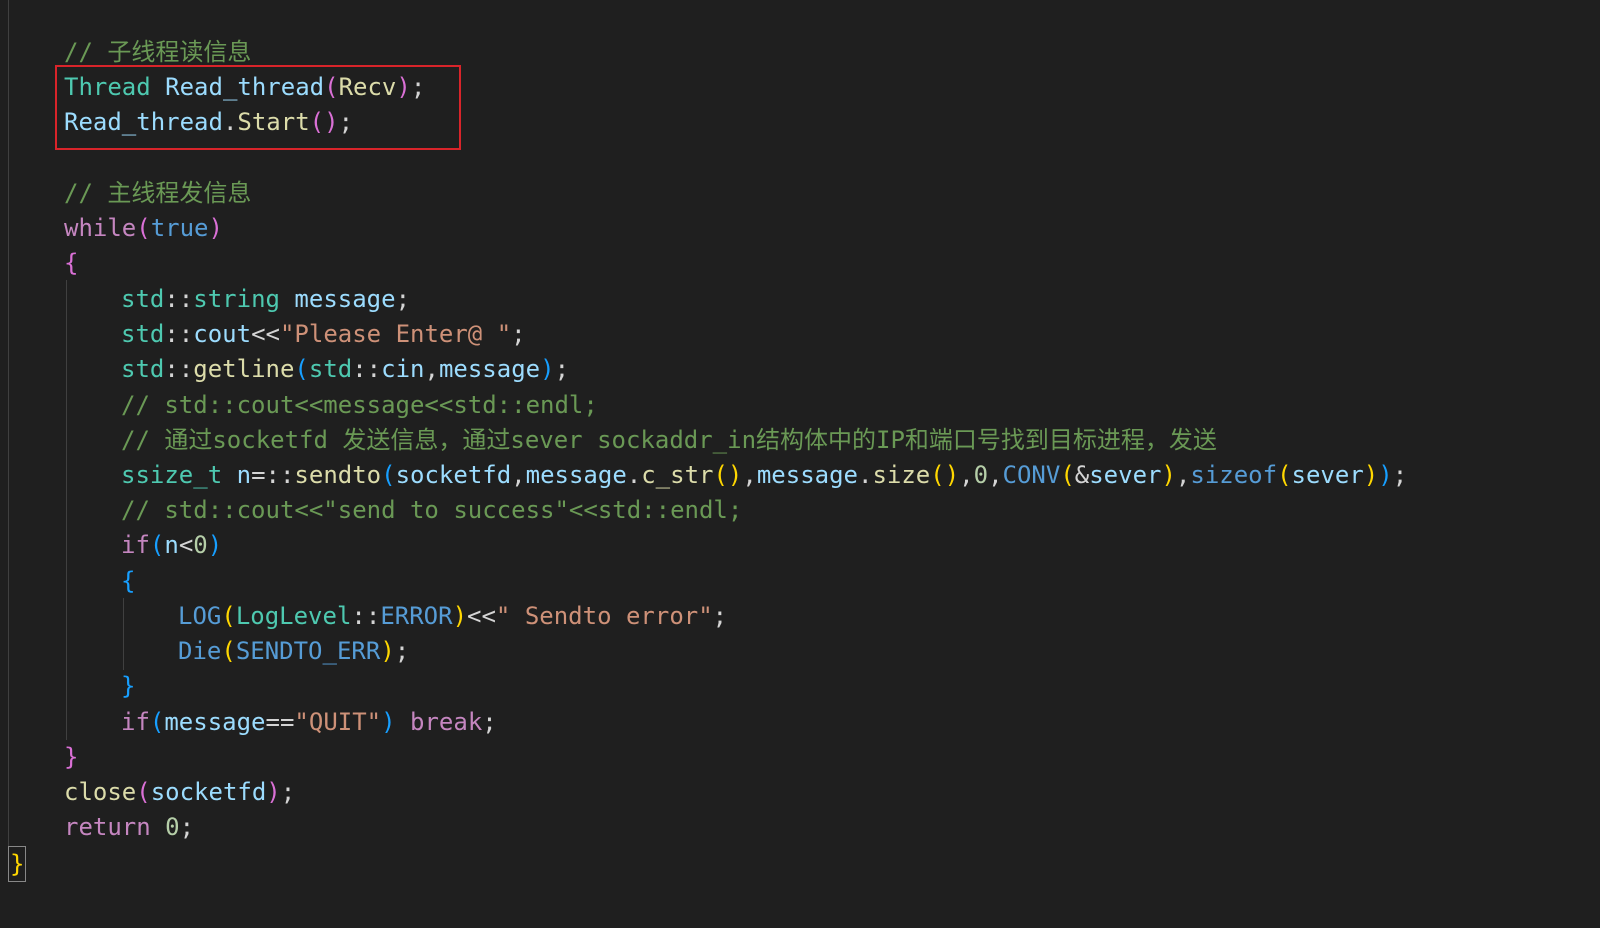  I want to click on code-line: std::string message;, so click(265, 299).